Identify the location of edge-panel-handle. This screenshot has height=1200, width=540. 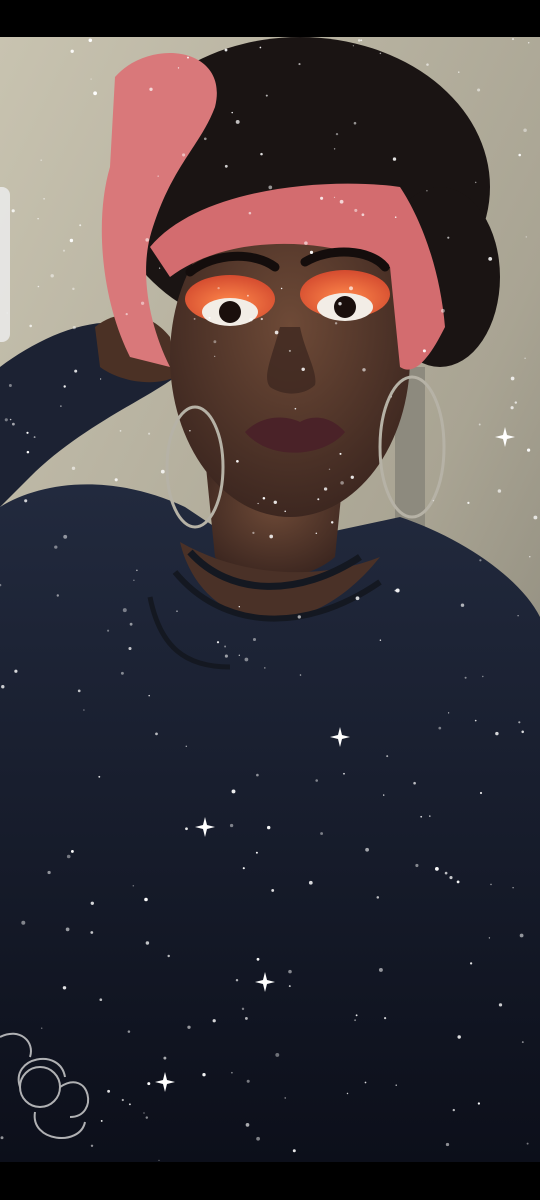
(5, 264).